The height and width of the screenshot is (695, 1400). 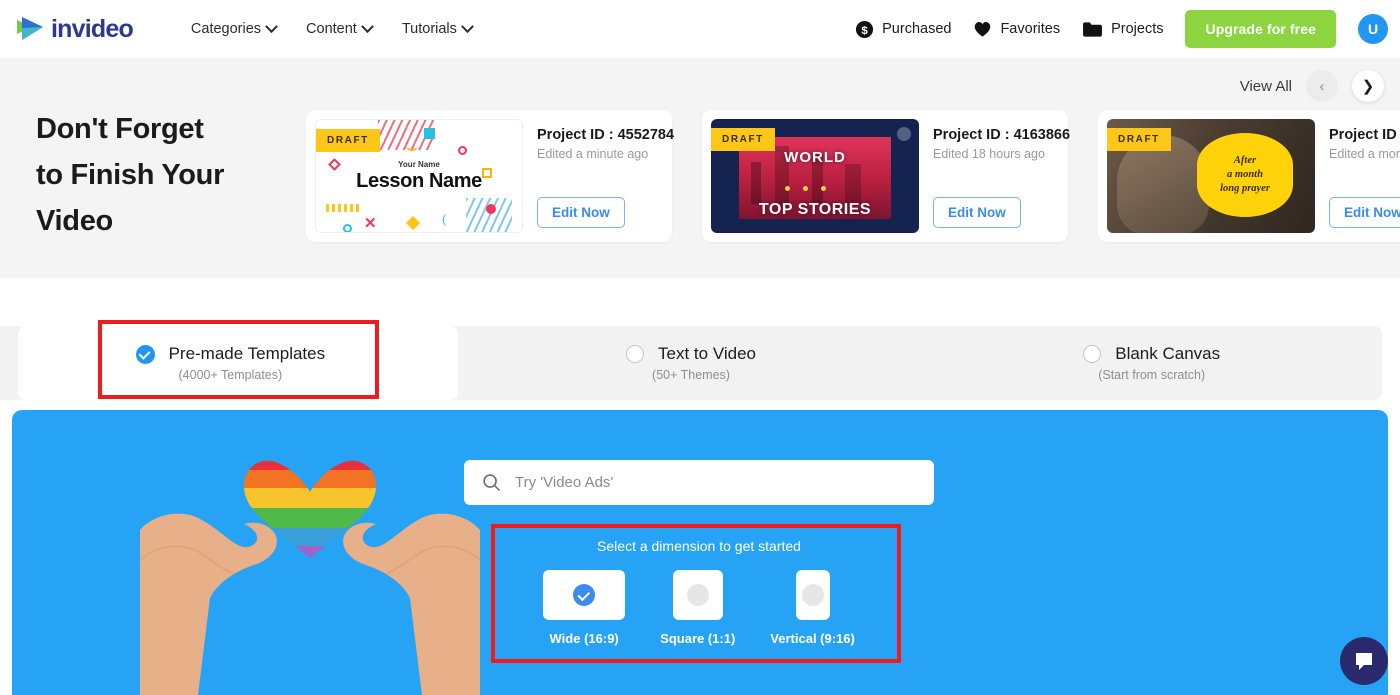 What do you see at coordinates (815, 157) in the screenshot?
I see `thumb-subtitle: WORLD` at bounding box center [815, 157].